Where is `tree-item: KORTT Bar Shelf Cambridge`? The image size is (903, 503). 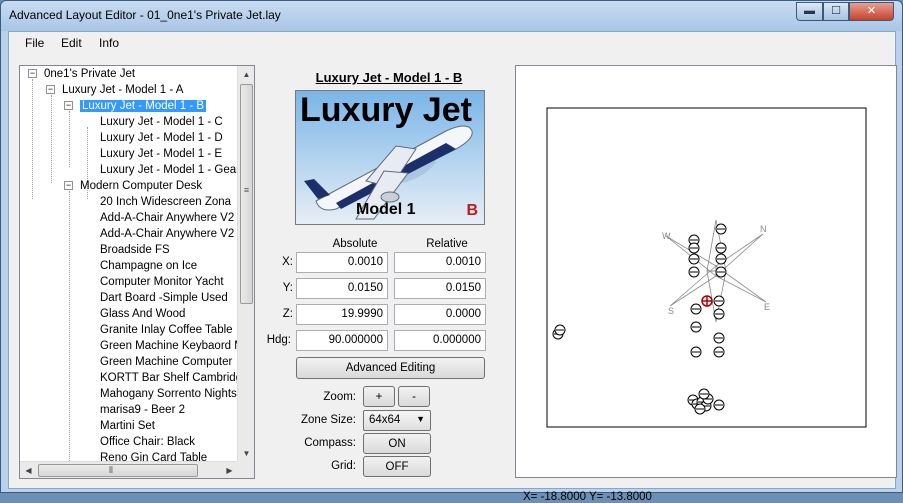 tree-item: KORTT Bar Shelf Cambridge is located at coordinates (174, 378).